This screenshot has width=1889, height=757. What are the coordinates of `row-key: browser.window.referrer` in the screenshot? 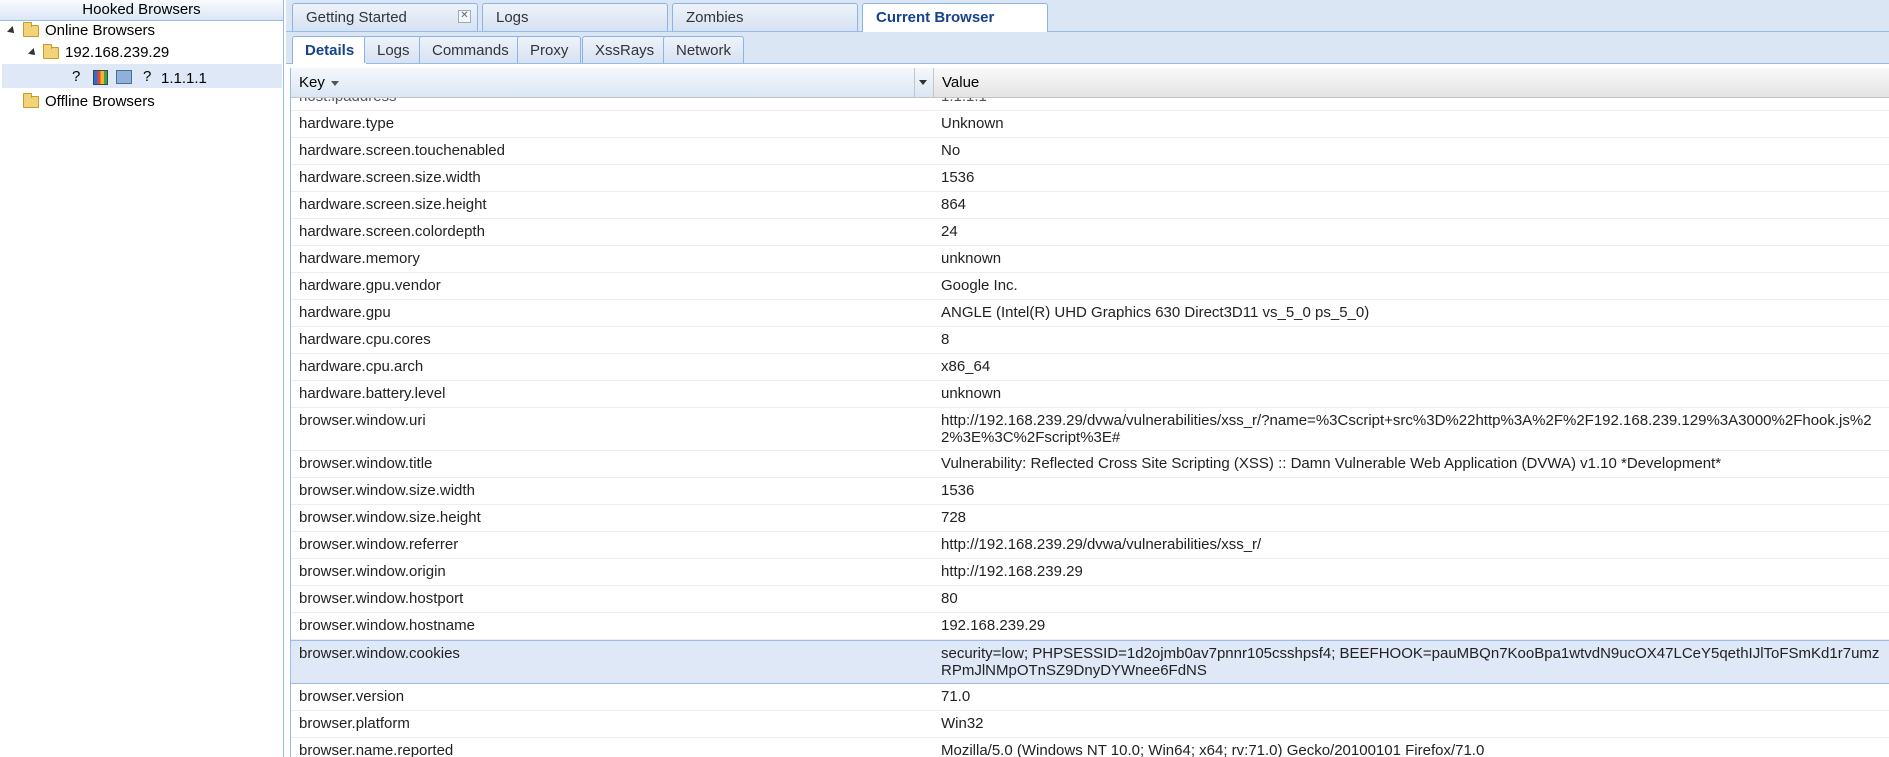 It's located at (379, 544).